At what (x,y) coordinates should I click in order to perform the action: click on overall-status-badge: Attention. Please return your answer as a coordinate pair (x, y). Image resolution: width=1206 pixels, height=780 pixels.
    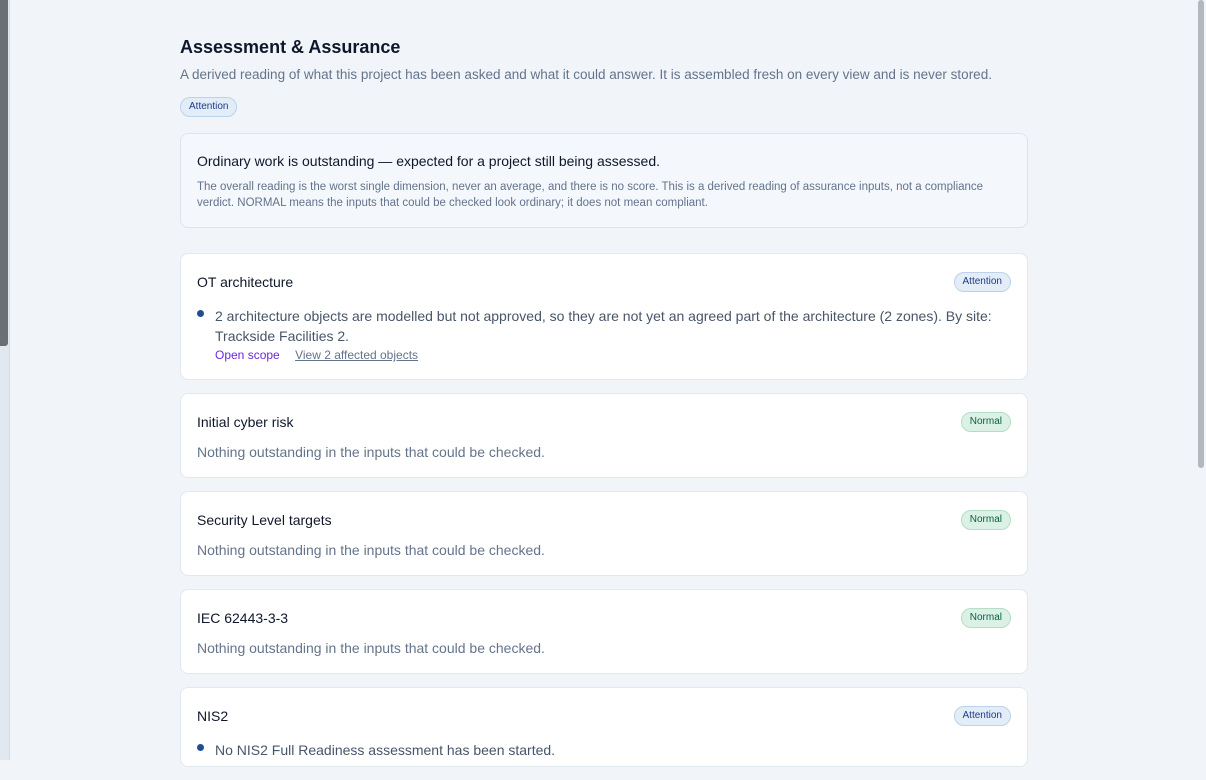
    Looking at the image, I should click on (209, 107).